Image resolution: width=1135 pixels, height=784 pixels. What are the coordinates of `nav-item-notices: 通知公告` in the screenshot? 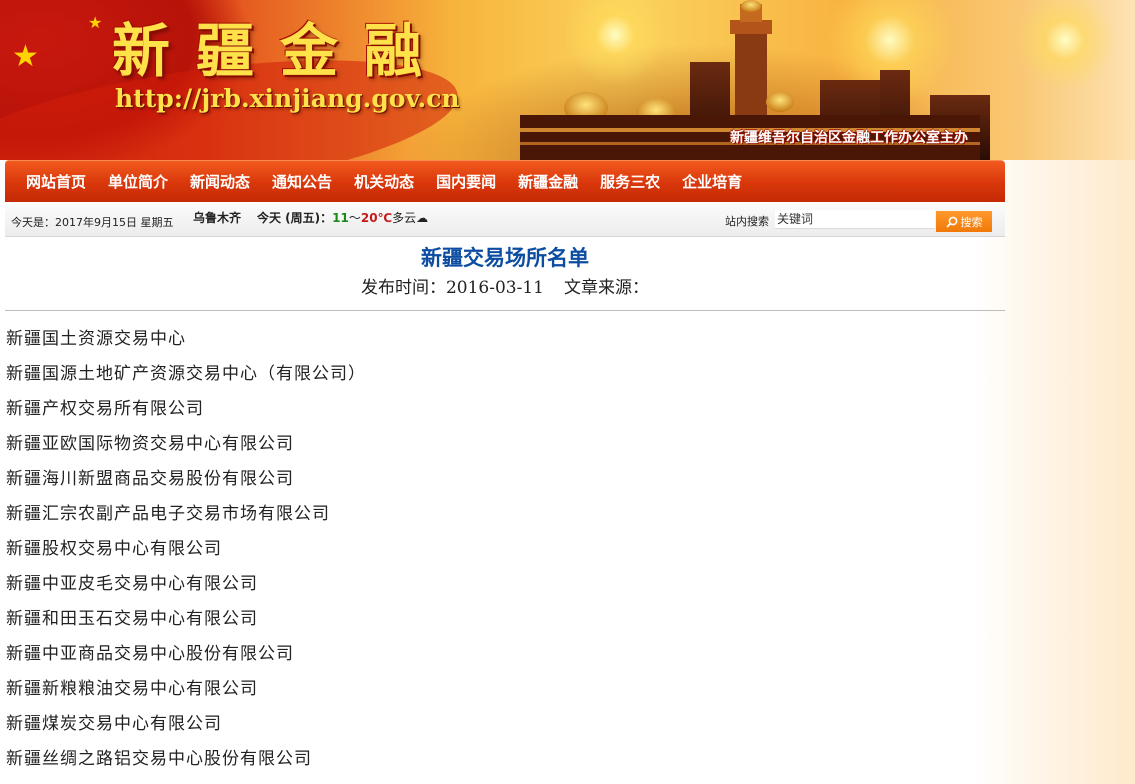 It's located at (302, 181).